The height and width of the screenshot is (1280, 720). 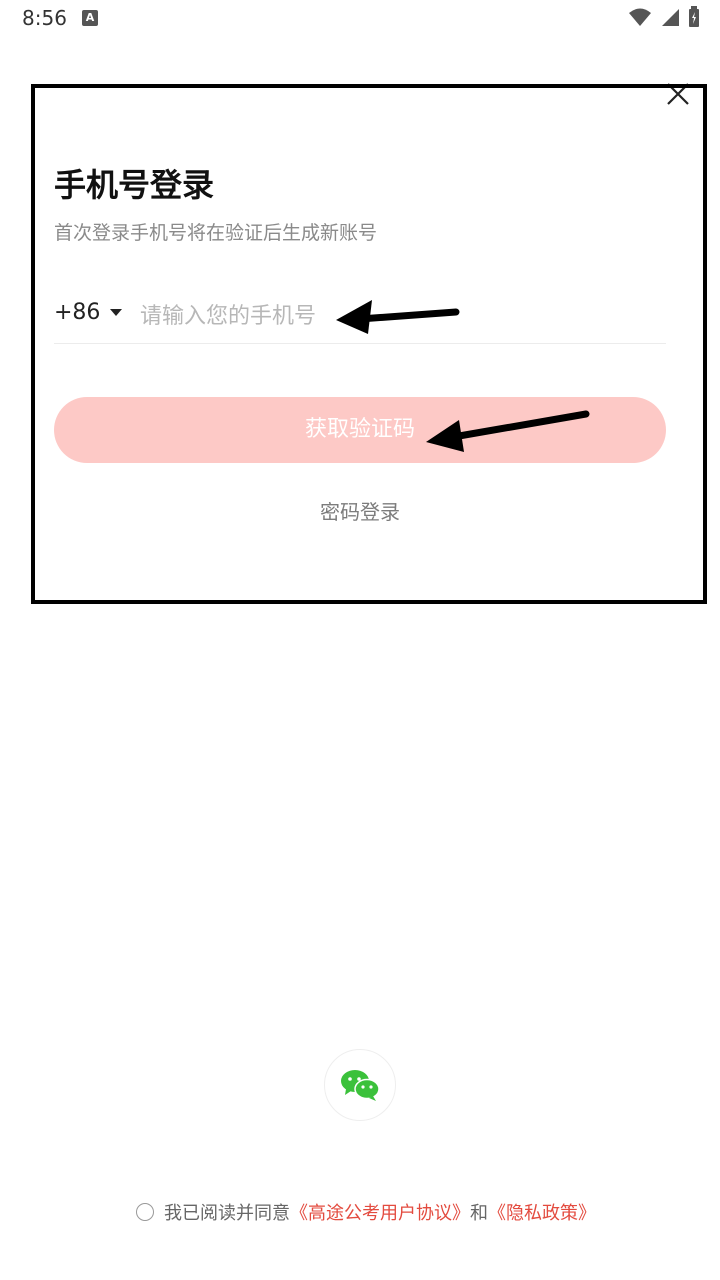 I want to click on get-code-button: 获取验证码, so click(x=360, y=430).